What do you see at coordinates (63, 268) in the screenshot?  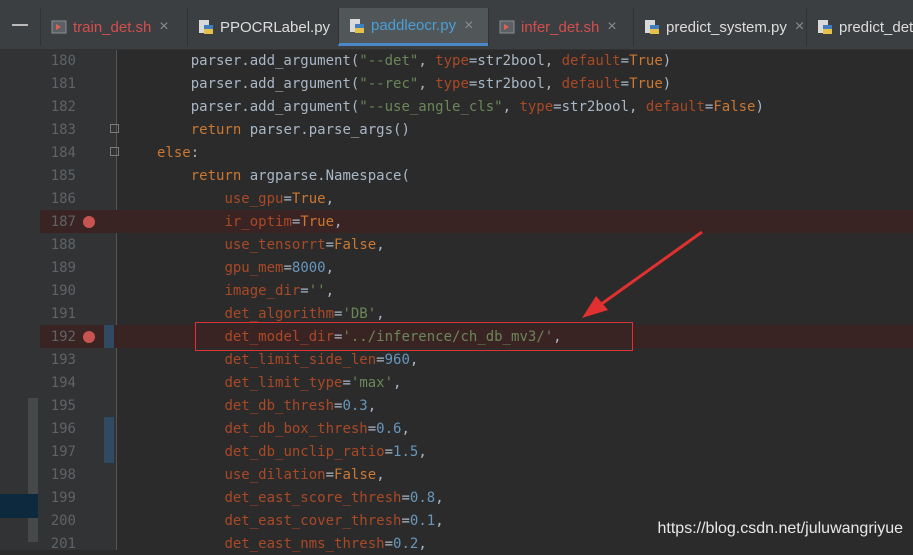 I see `line-number: 189` at bounding box center [63, 268].